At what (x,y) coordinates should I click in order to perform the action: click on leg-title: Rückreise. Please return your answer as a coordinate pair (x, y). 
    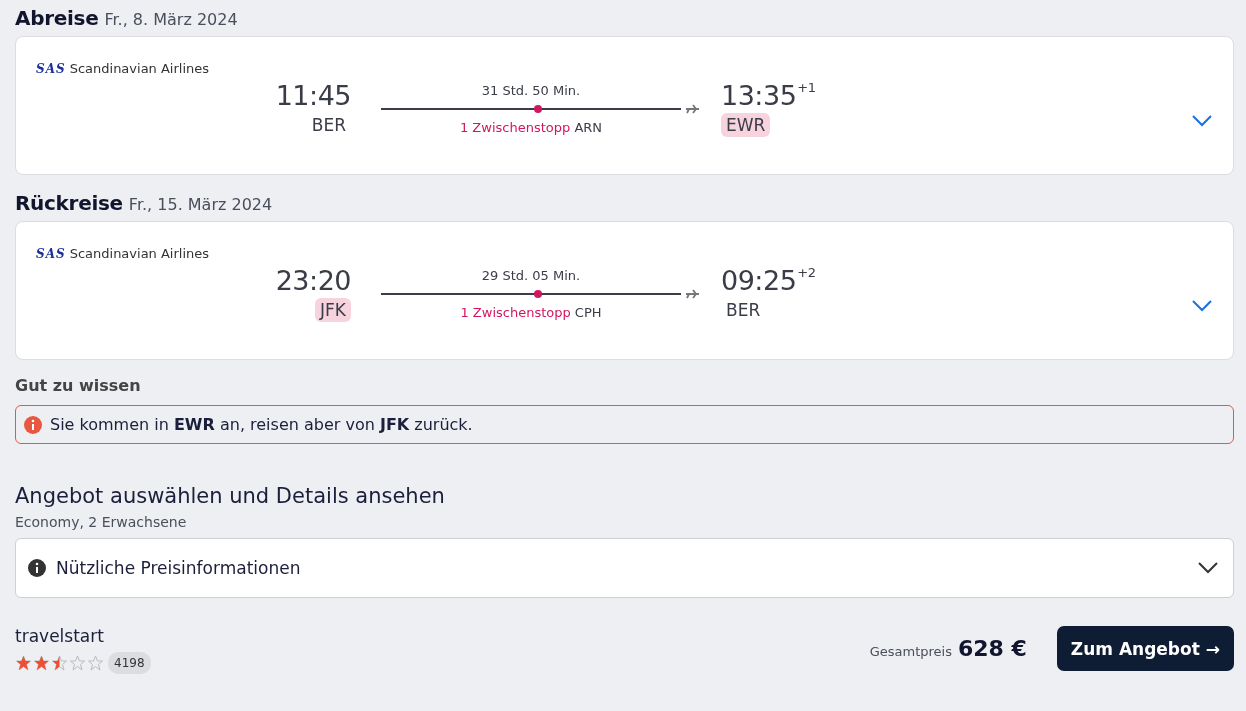
    Looking at the image, I should click on (69, 203).